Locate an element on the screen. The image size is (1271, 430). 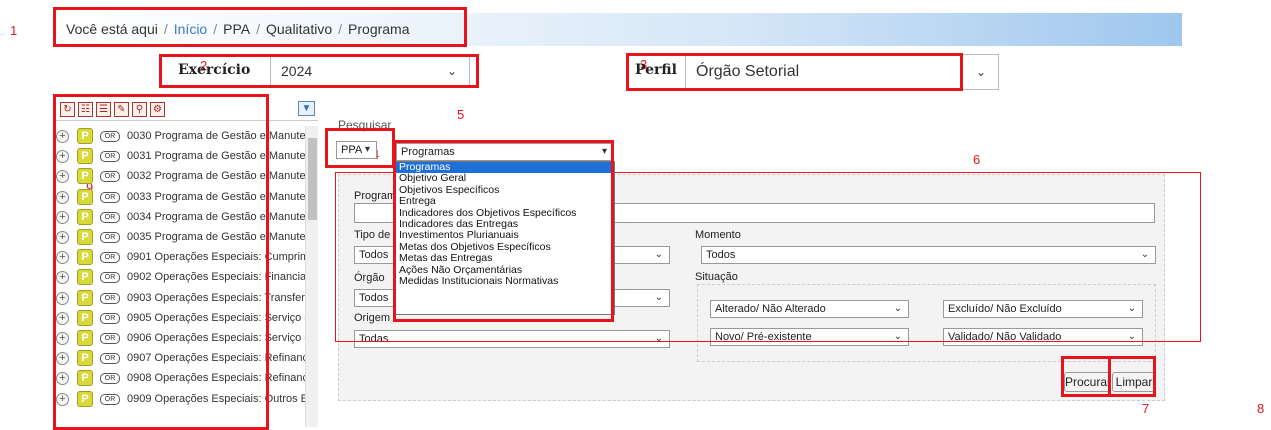
perfil-select: Órgão Setorial ⌄ is located at coordinates (842, 72).